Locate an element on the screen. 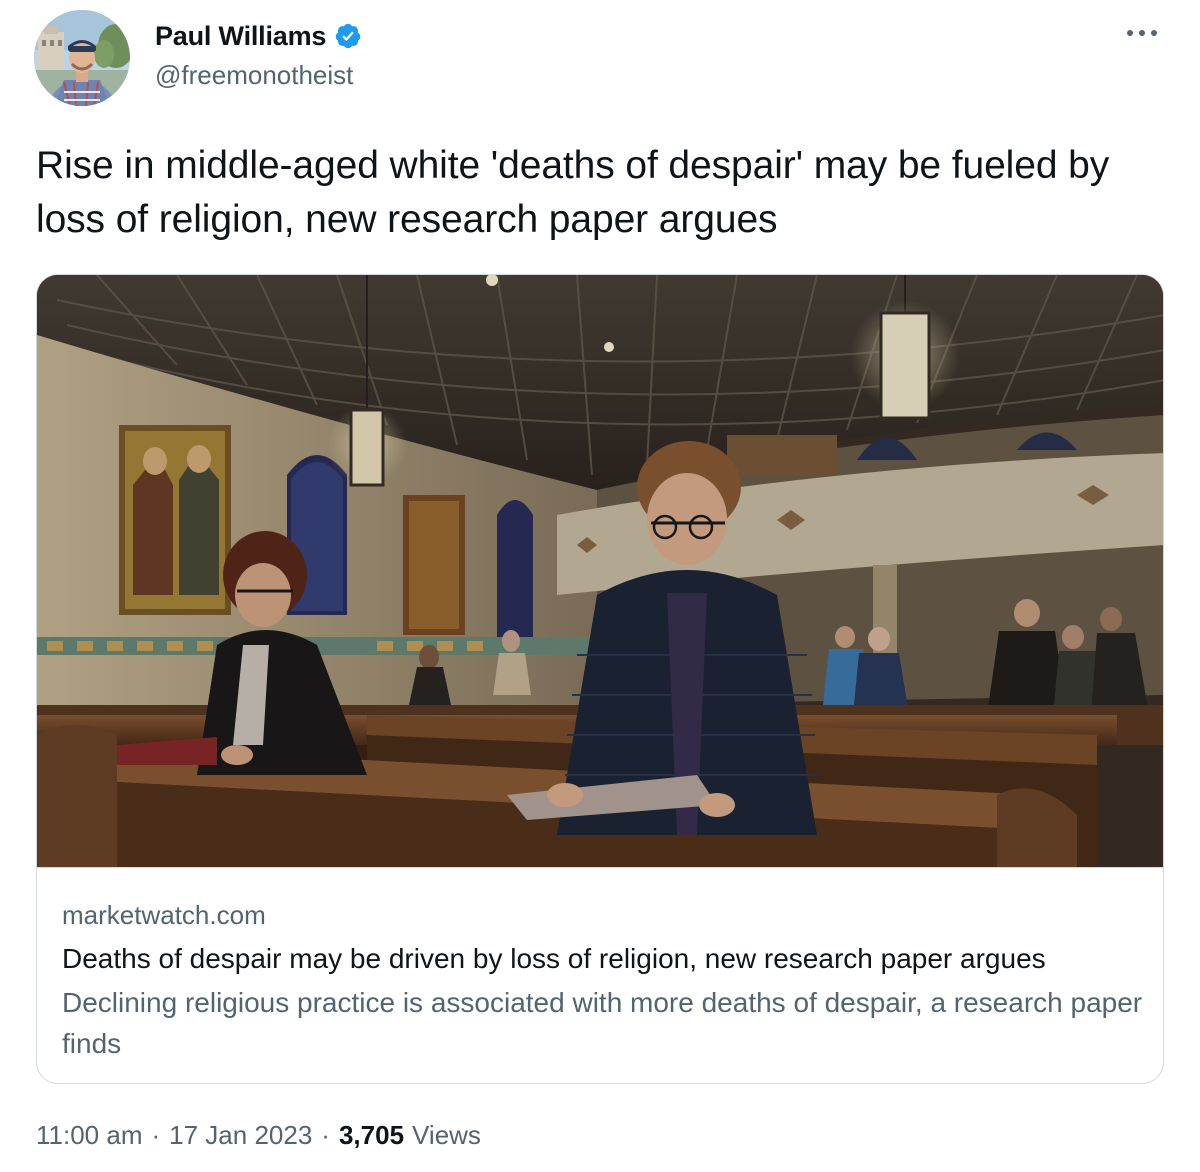 This screenshot has height=1172, width=1200. views-count: 3,705 is located at coordinates (371, 1135).